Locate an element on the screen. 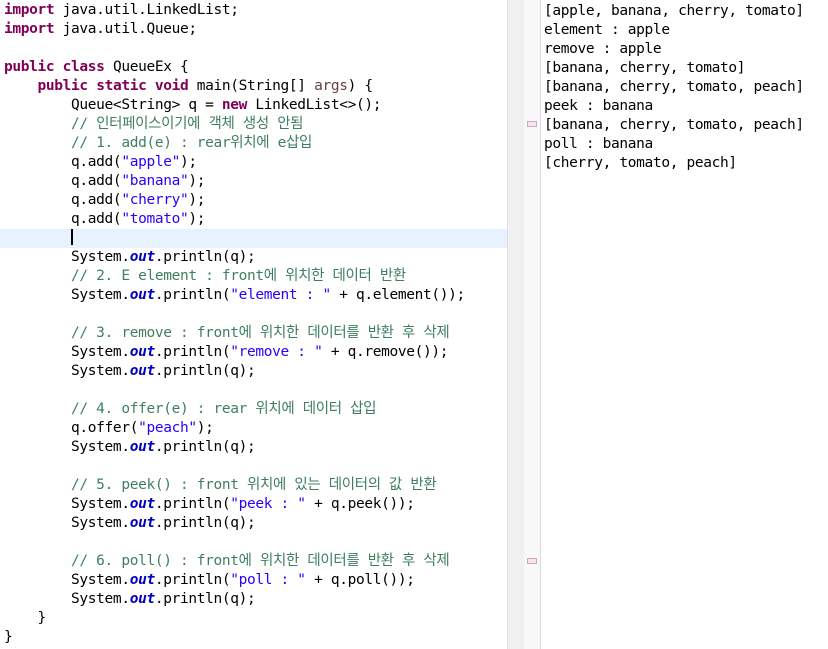 The width and height of the screenshot is (828, 649). code-line: q.add("banana"); is located at coordinates (104, 181).